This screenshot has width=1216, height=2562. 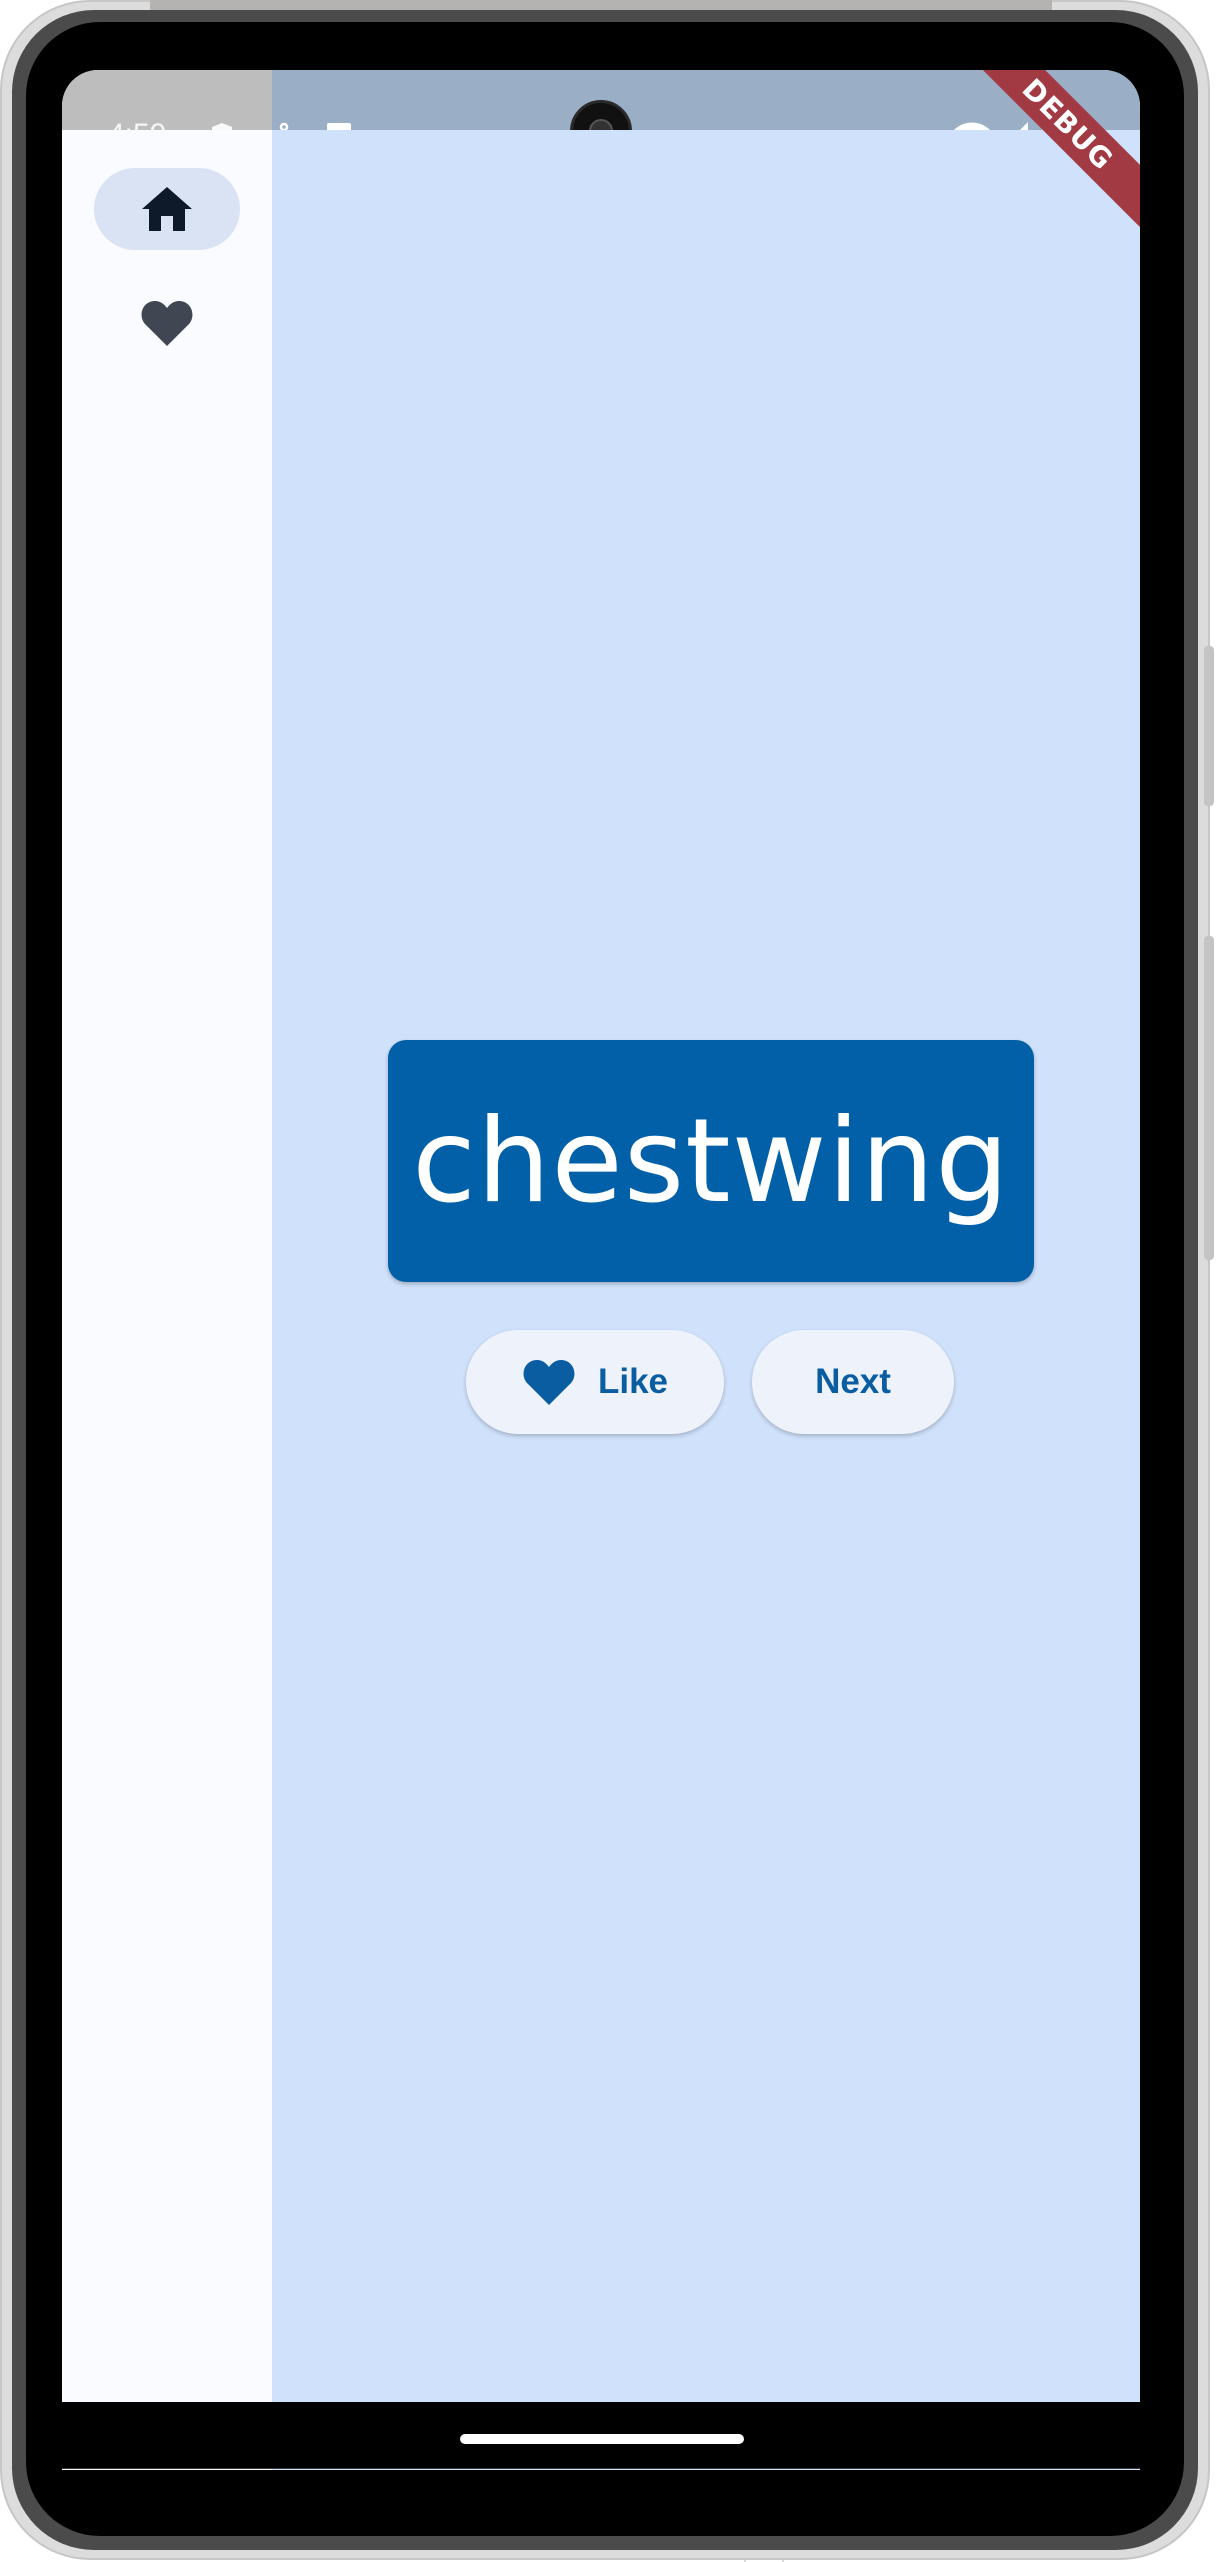 I want to click on rail-item-home, so click(x=167, y=209).